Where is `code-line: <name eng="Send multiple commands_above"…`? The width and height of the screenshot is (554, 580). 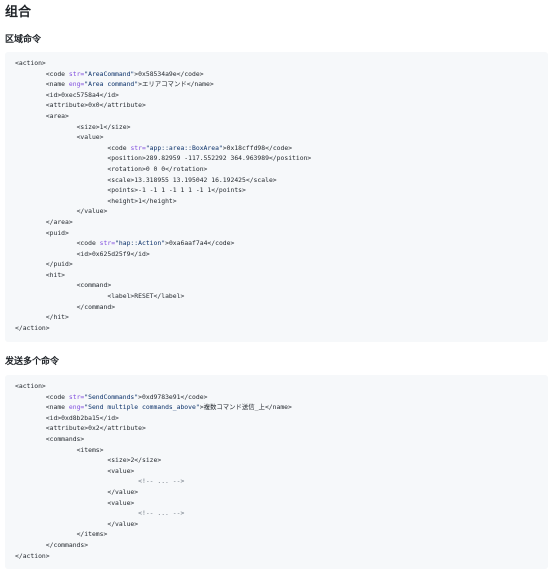 code-line: <name eng="Send multiple commands_above"… is located at coordinates (281, 407).